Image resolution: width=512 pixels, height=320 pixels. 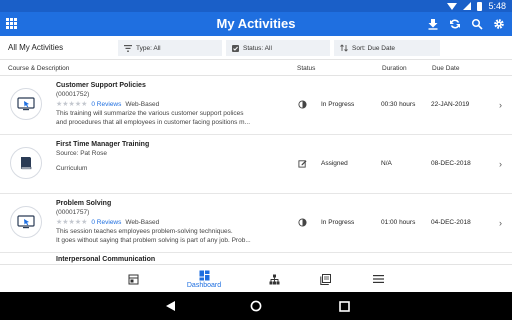 I want to click on sort-filter-label: Sort: Due Date, so click(x=373, y=48).